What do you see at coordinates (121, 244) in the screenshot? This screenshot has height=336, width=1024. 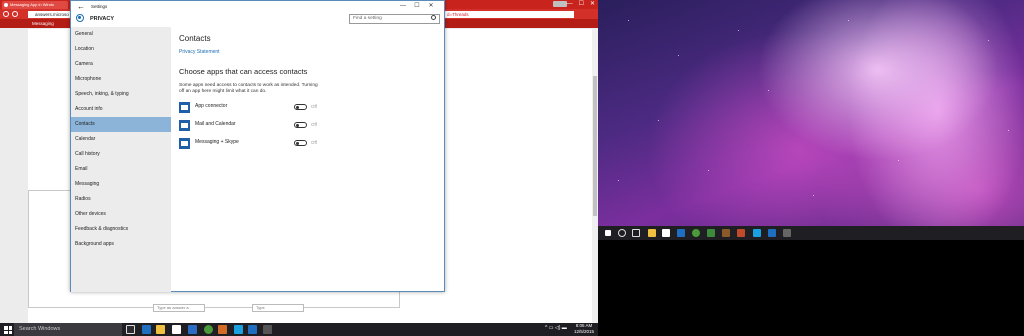 I see `nav-item-background-apps: Background apps` at bounding box center [121, 244].